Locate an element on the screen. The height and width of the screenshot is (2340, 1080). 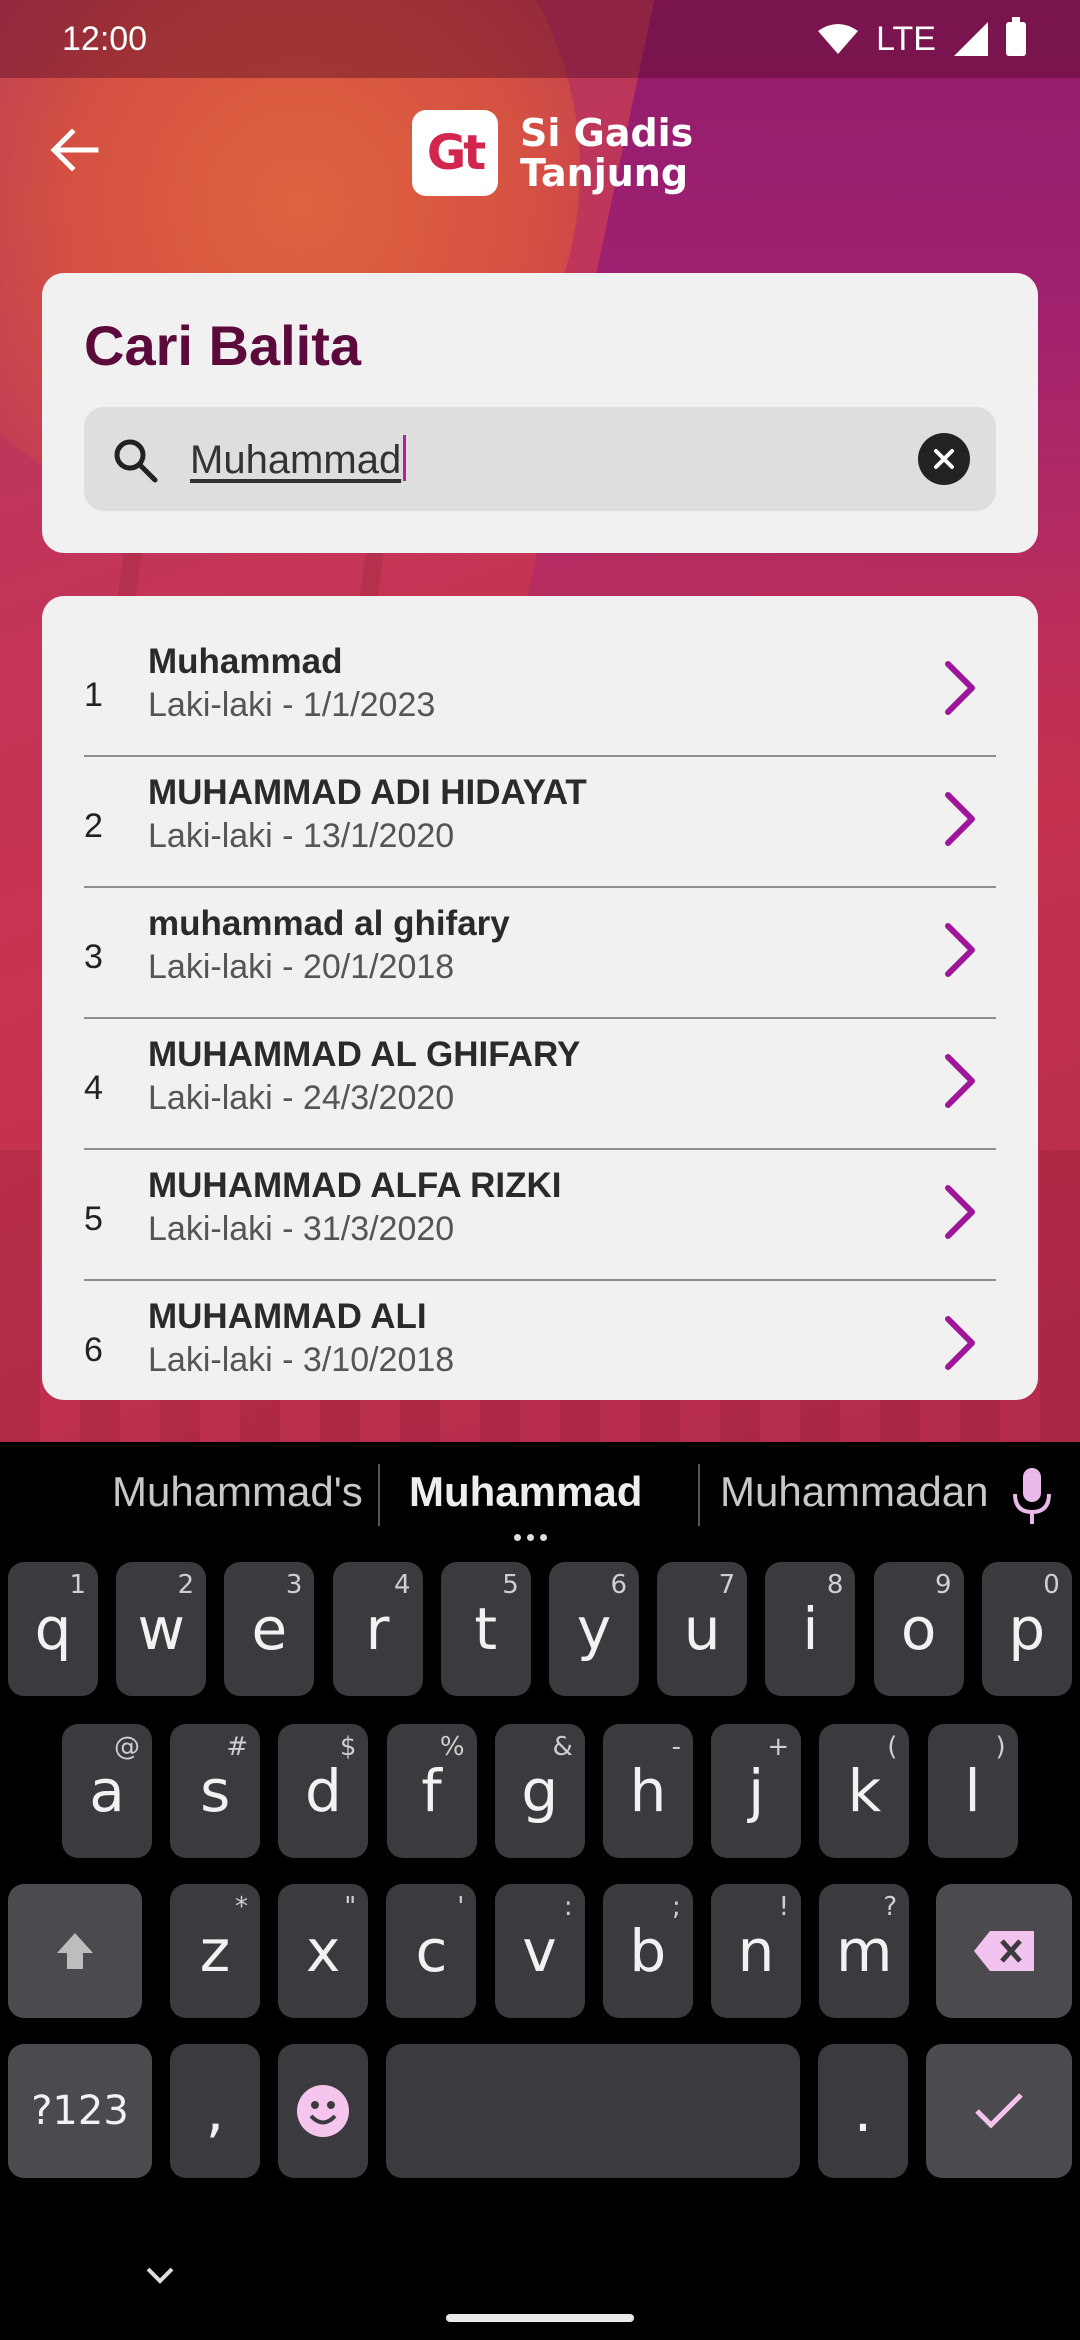
result-row: 1 Muhammad Laki-laki - 1/1/2023 is located at coordinates (540, 691).